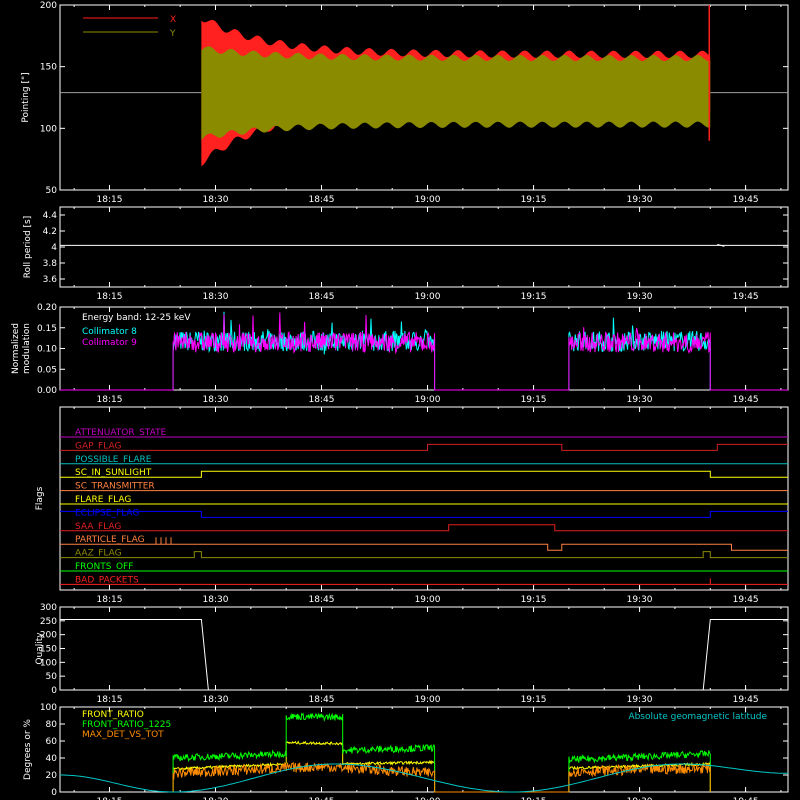 The width and height of the screenshot is (800, 800). I want to click on plot-frame, so click(424, 247).